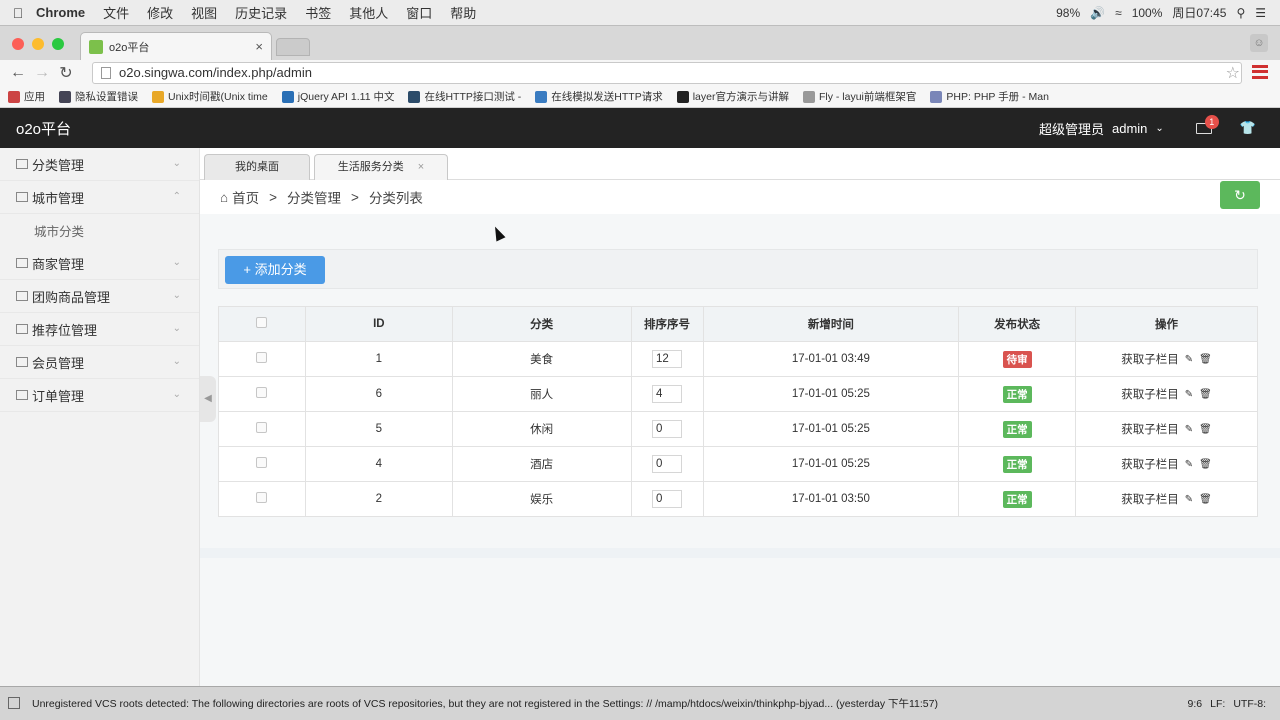 The width and height of the screenshot is (1280, 720). Describe the element at coordinates (1129, 128) in the screenshot. I see `user-menu: admin` at that location.